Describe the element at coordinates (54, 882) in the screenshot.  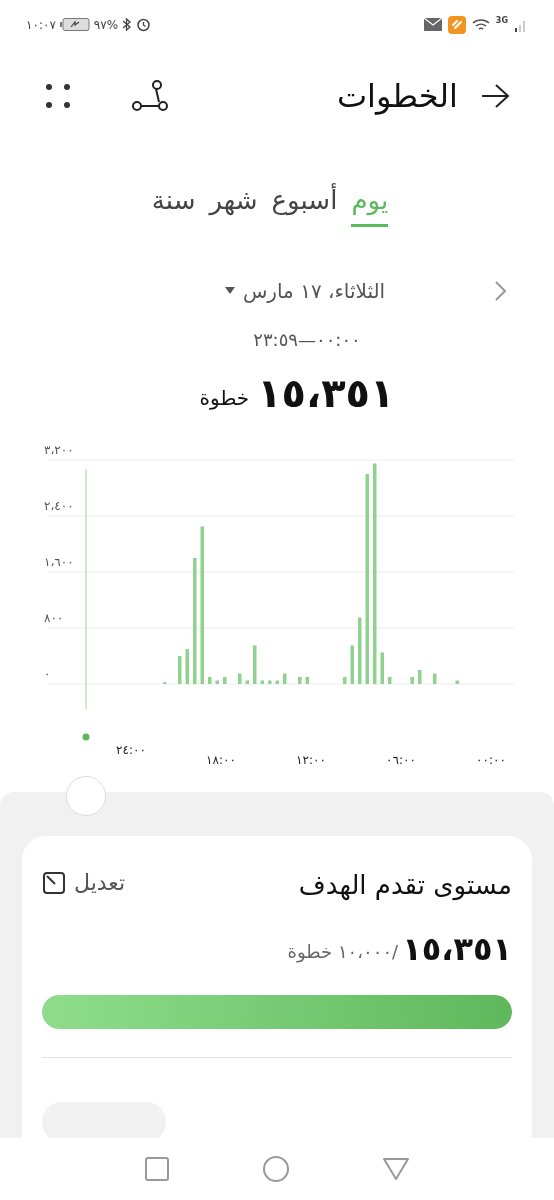
I see `edit-icon` at that location.